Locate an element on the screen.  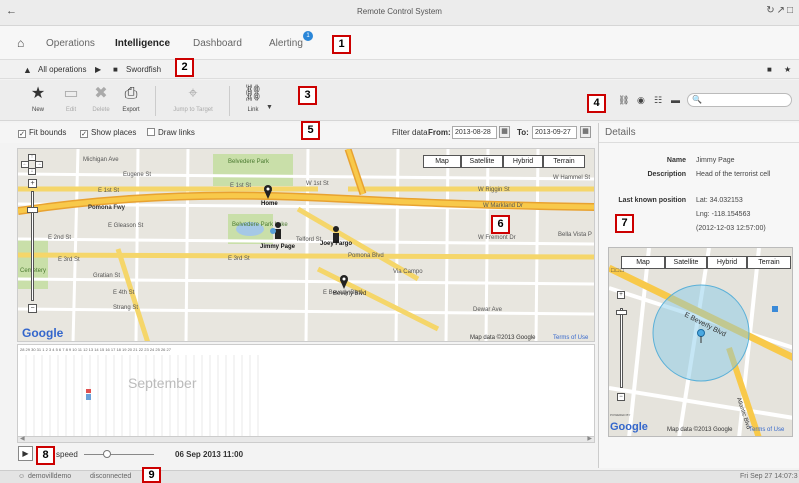
pan-right-icon: → is located at coordinates (39, 164).